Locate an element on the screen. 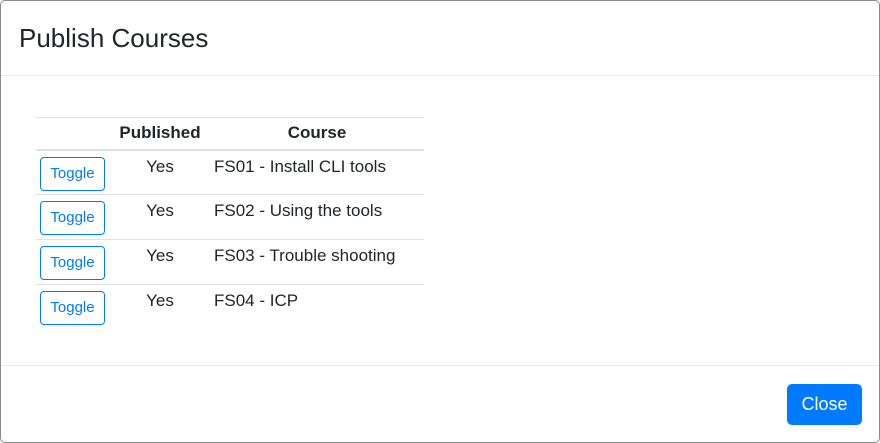 This screenshot has height=443, width=880. dialog-title: Publish Courses is located at coordinates (114, 38).